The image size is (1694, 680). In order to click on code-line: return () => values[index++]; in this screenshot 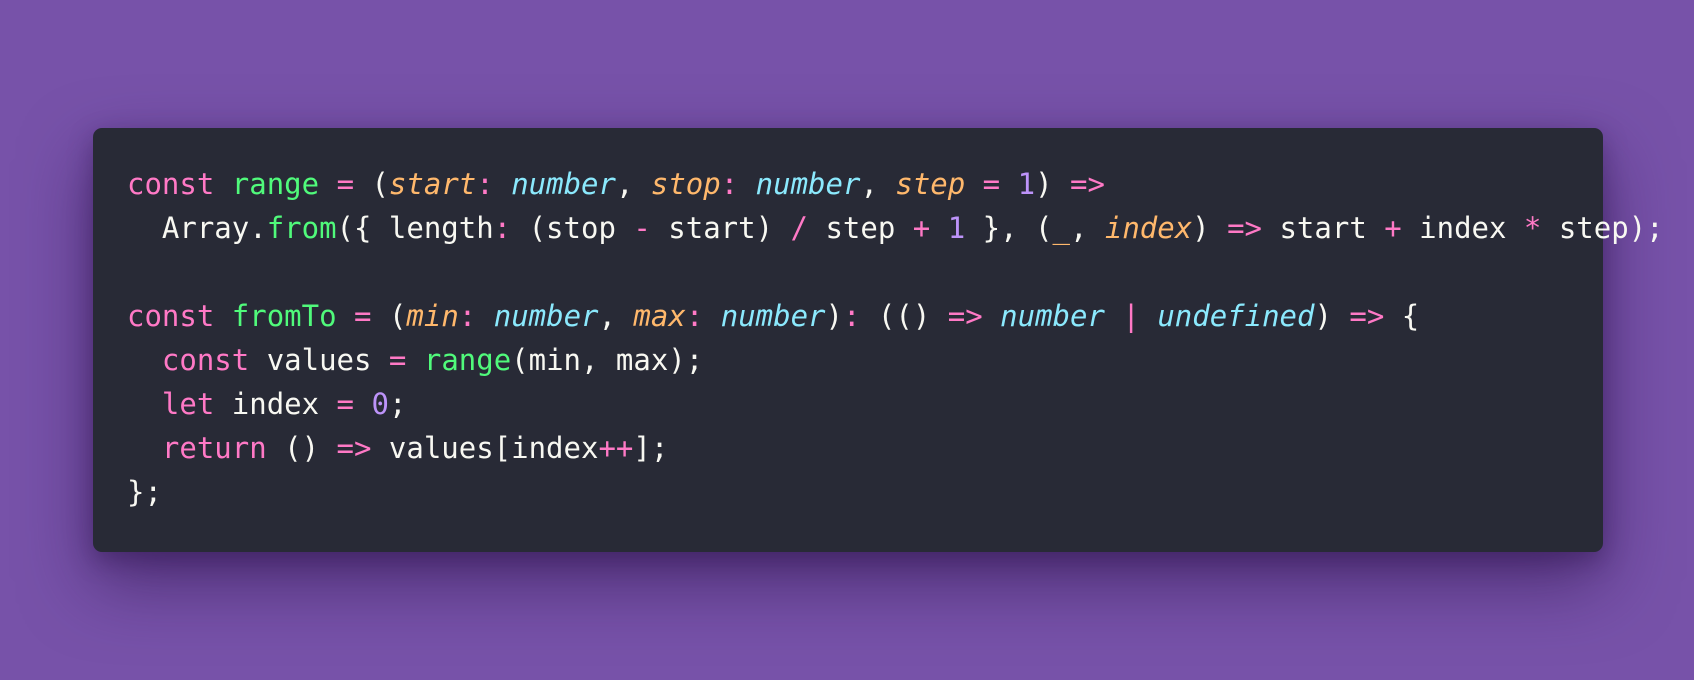, I will do `click(848, 448)`.